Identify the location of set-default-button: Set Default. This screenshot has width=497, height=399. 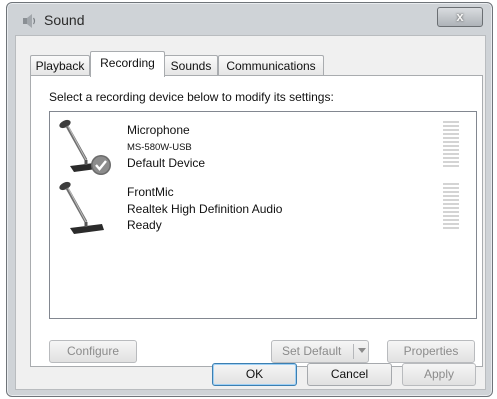
(320, 351).